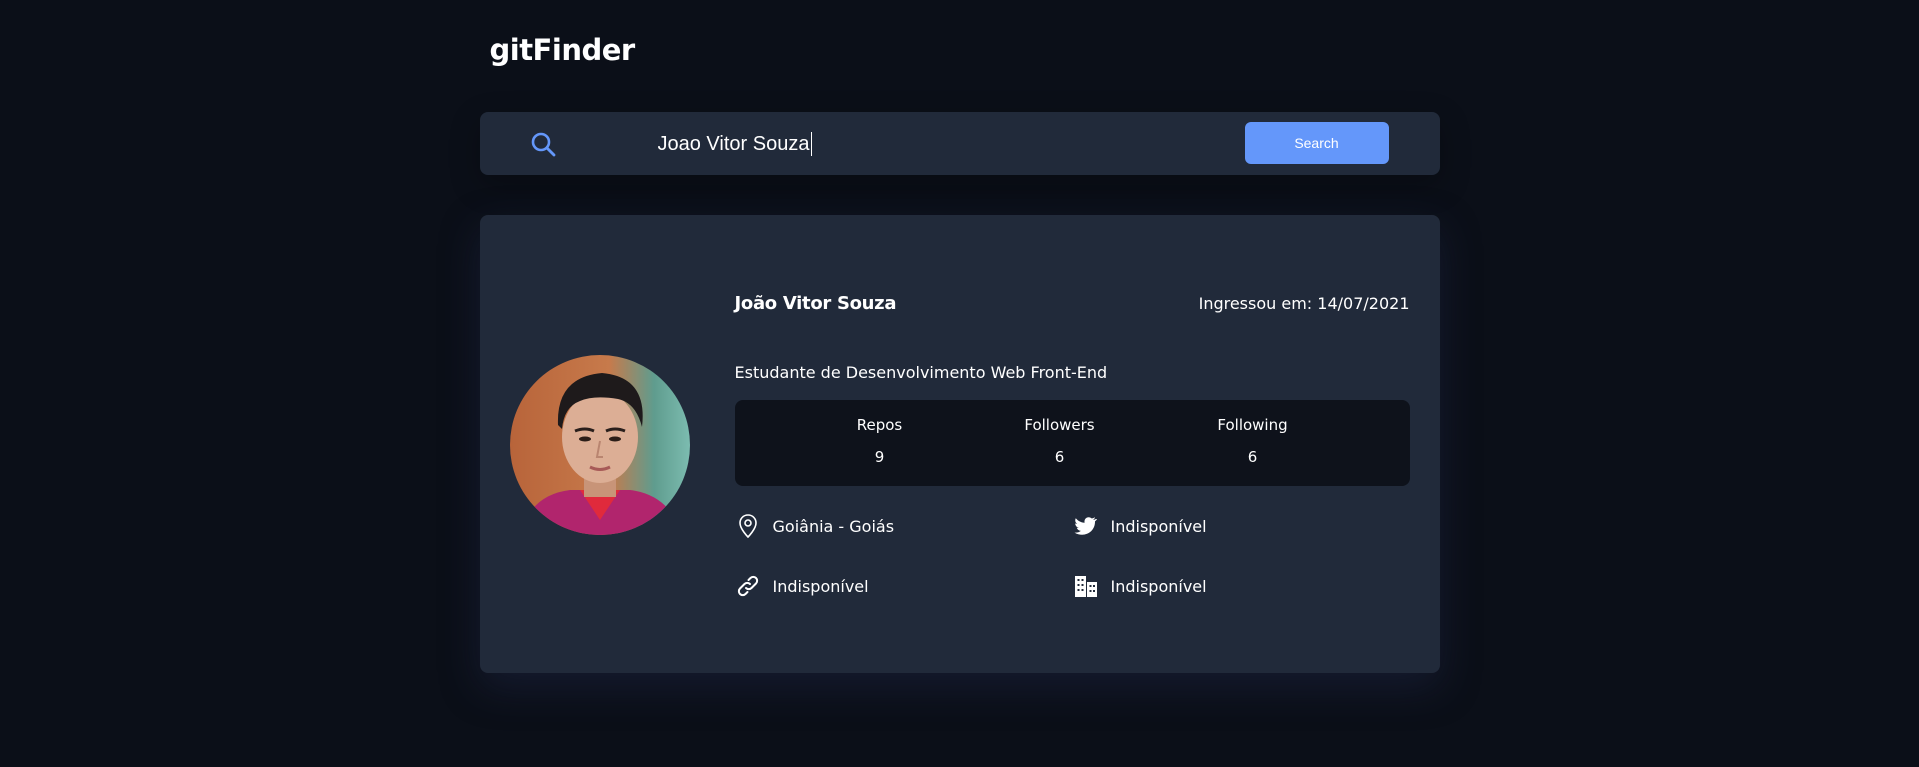  Describe the element at coordinates (880, 441) in the screenshot. I see `stat-repos: Repos 9` at that location.